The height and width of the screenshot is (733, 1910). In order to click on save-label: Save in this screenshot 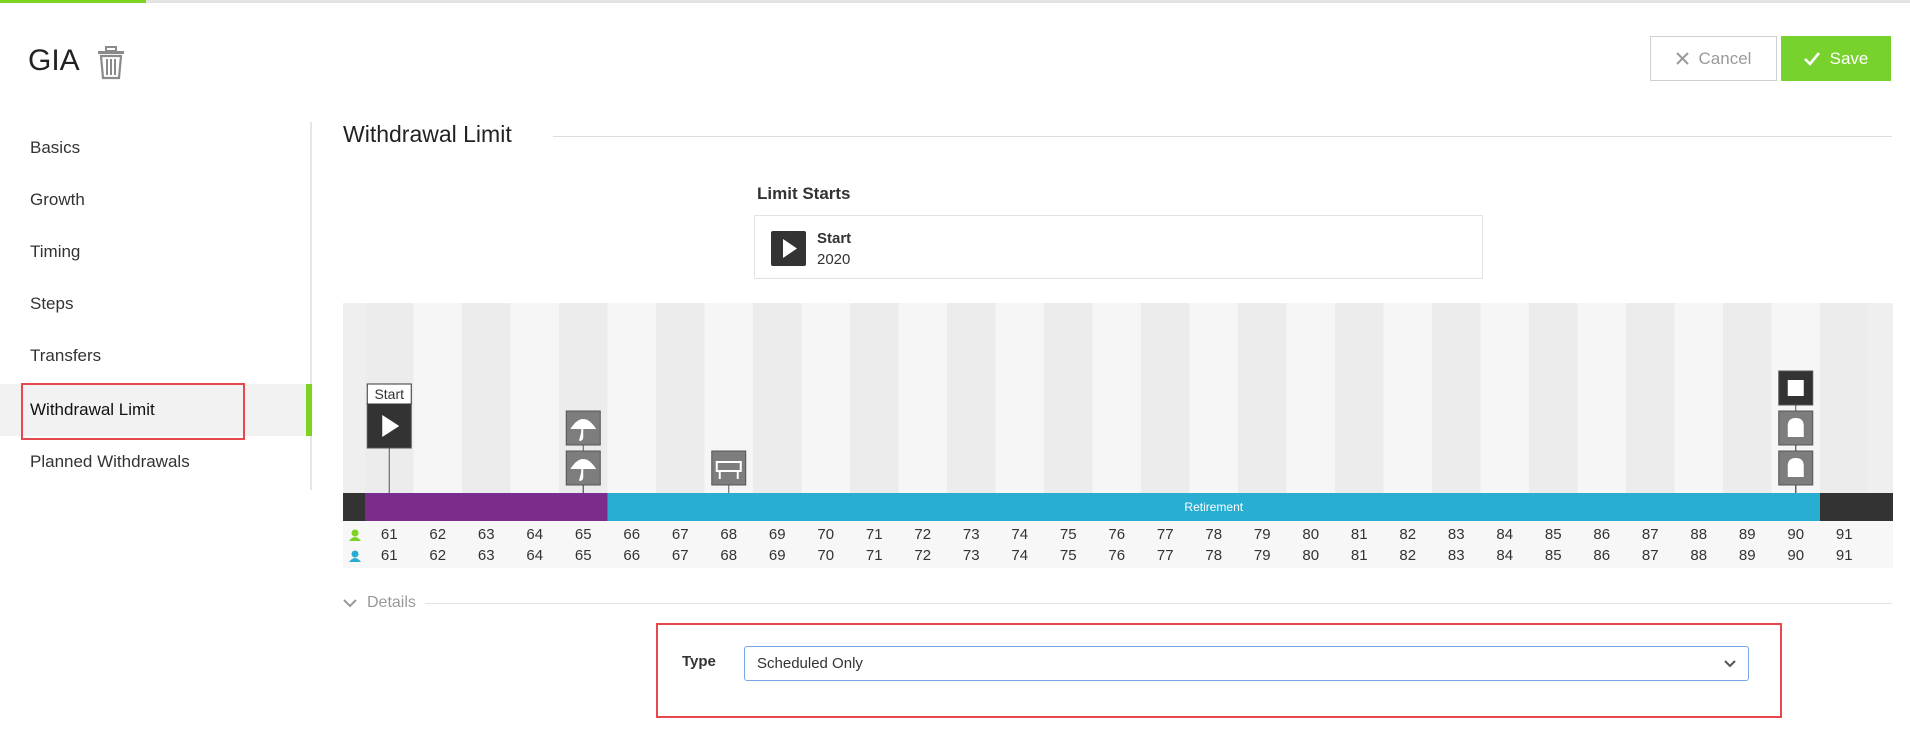, I will do `click(1849, 58)`.